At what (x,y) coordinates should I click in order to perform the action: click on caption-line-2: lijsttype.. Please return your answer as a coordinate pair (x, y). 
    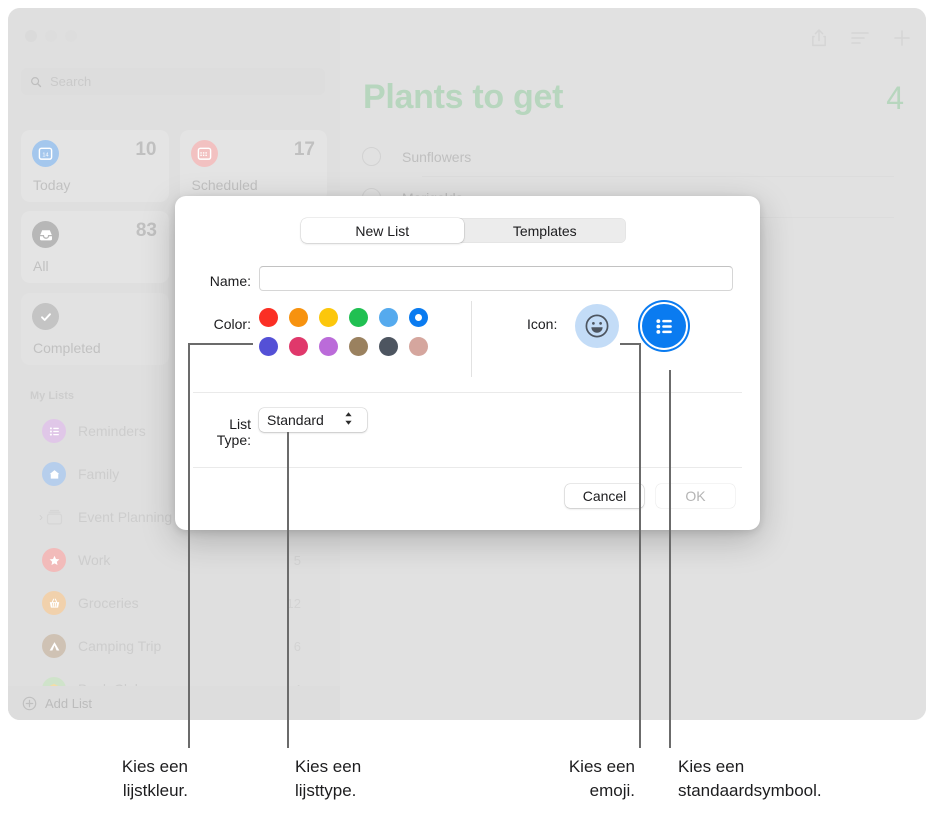
    Looking at the image, I should click on (326, 791).